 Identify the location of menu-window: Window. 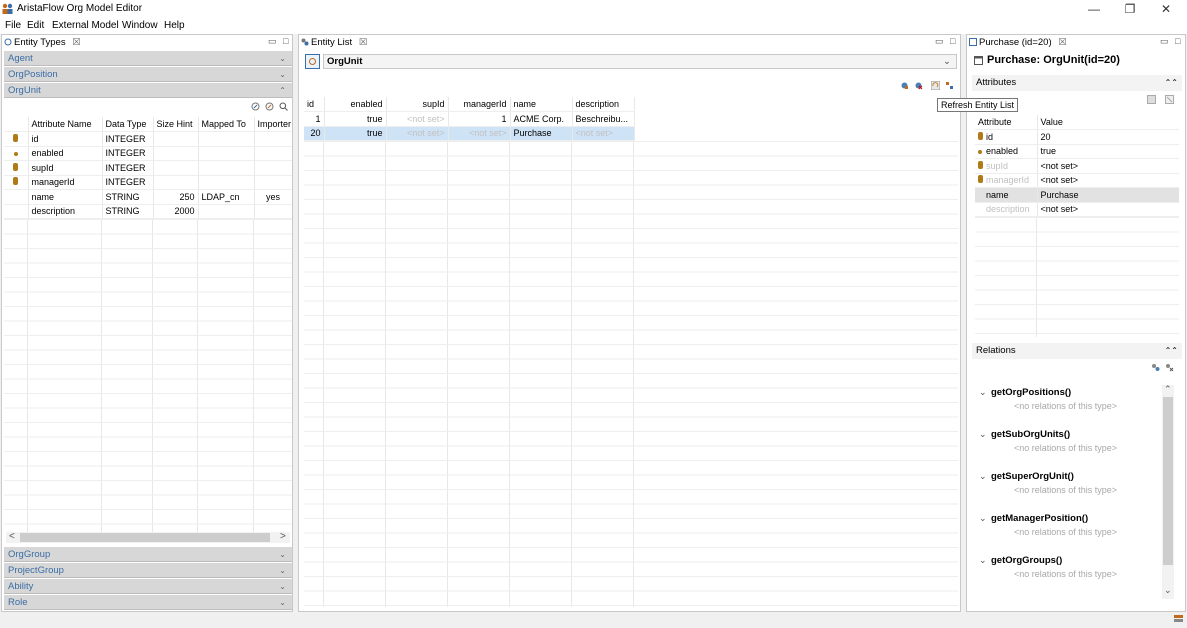
(140, 25).